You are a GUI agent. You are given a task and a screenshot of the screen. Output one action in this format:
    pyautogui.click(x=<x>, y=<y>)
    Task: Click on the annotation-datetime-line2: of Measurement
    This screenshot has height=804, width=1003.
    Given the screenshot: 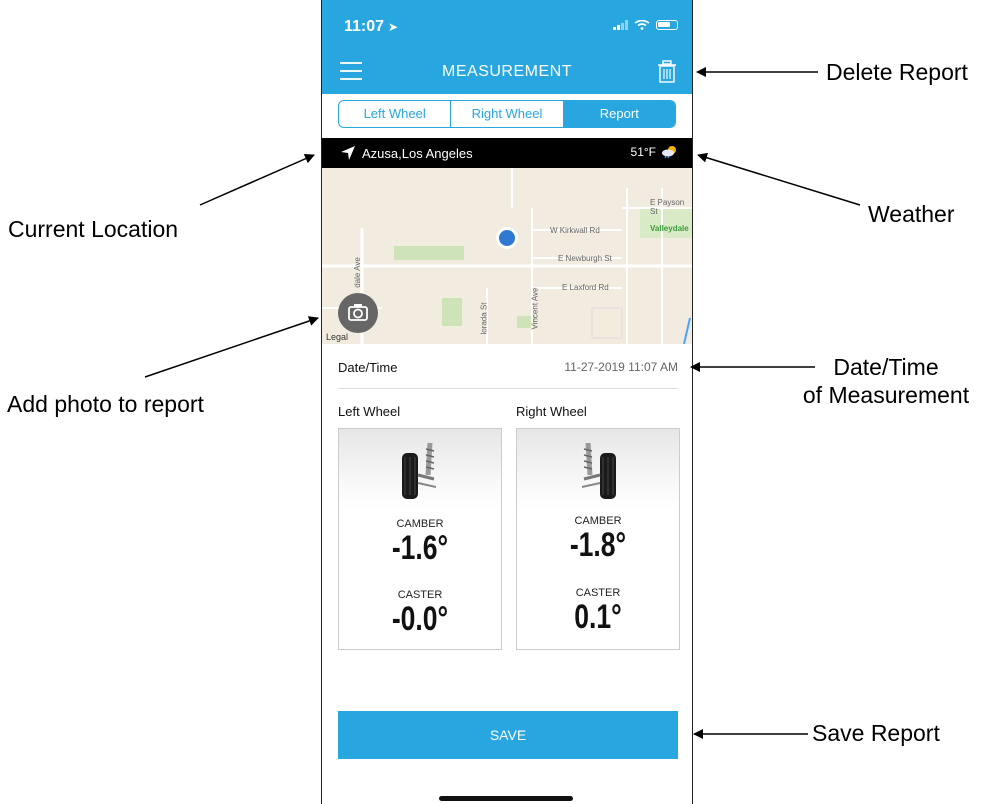 What is the action you would take?
    pyautogui.click(x=886, y=395)
    